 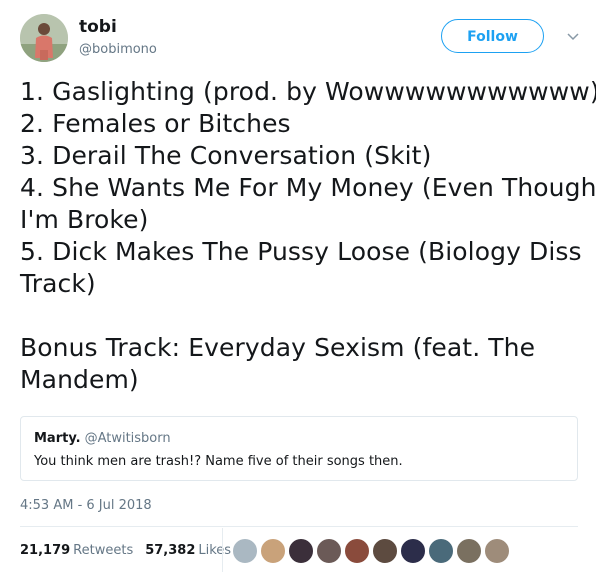 I want to click on retweets-stat: 21,179 Retweets, so click(x=76, y=550).